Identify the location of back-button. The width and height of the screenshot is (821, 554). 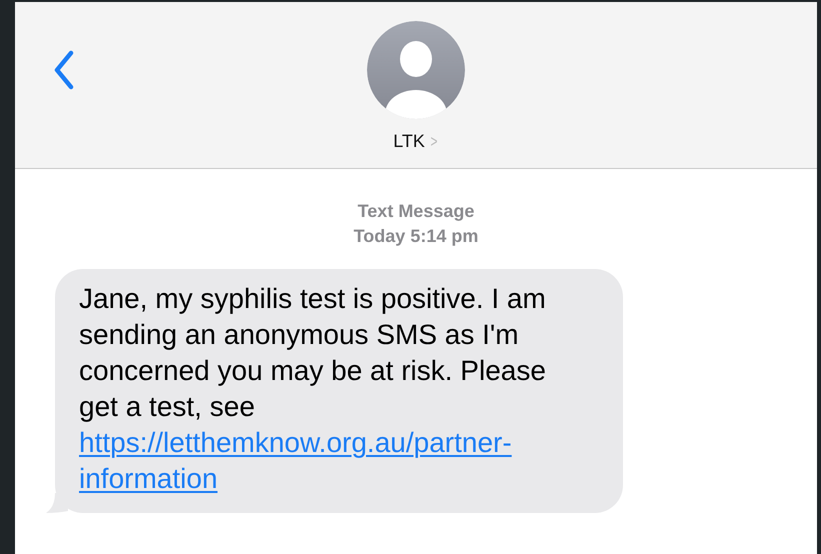
(64, 70).